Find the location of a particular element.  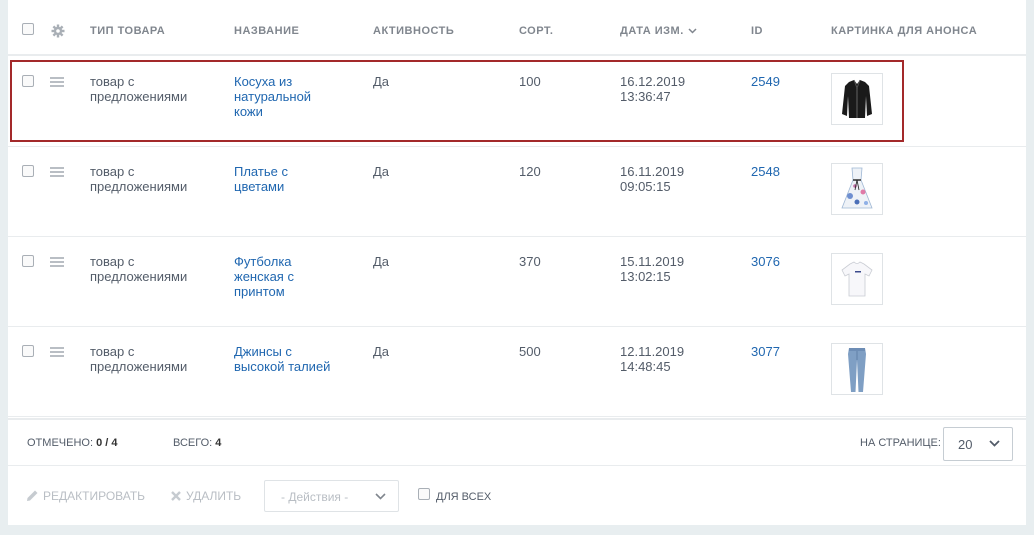

header-type: Тип товара is located at coordinates (127, 31).